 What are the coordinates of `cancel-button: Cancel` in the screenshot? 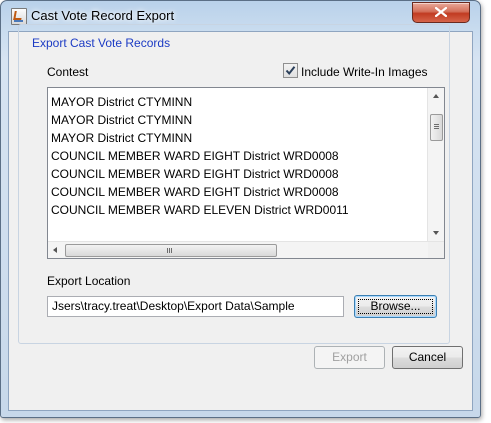 It's located at (427, 357).